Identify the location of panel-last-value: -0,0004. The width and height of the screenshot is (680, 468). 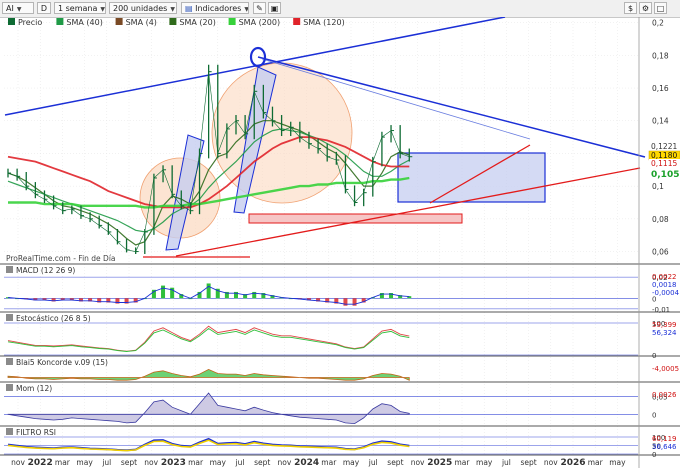
(666, 293).